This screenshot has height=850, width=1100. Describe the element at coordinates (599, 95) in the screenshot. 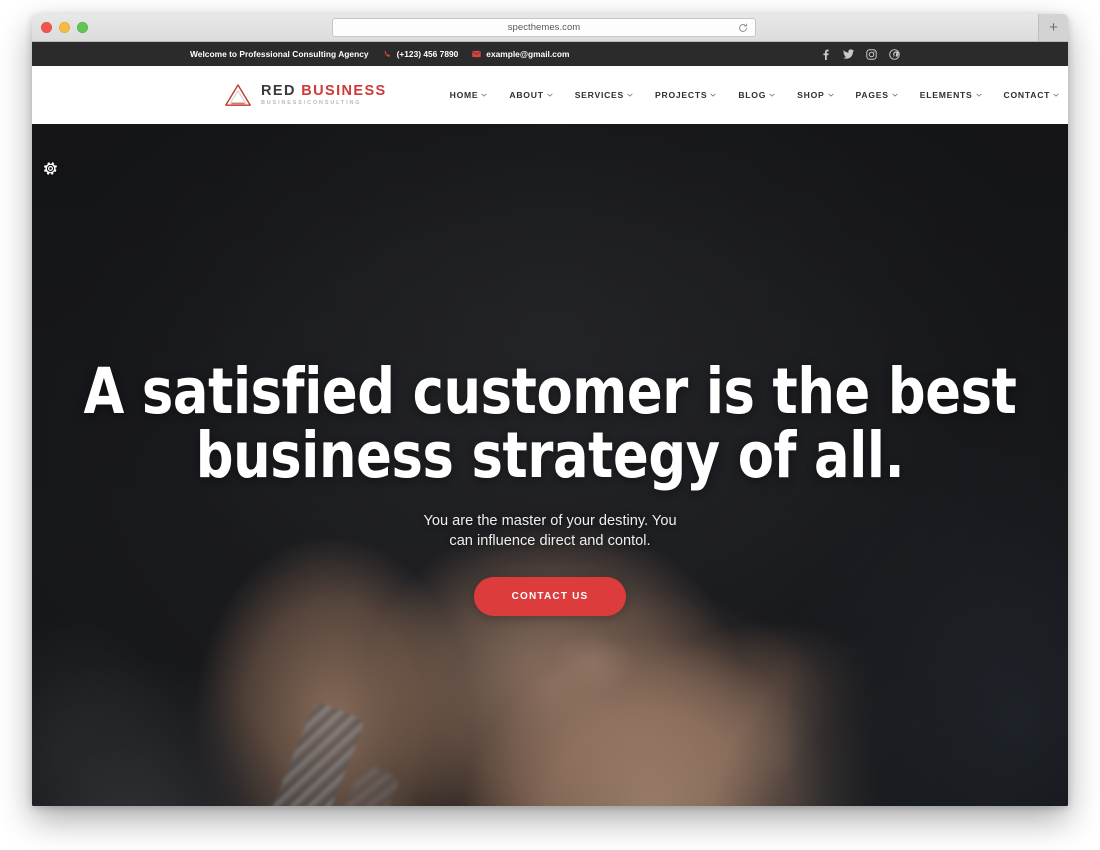

I see `nav-label: SERVICES` at that location.